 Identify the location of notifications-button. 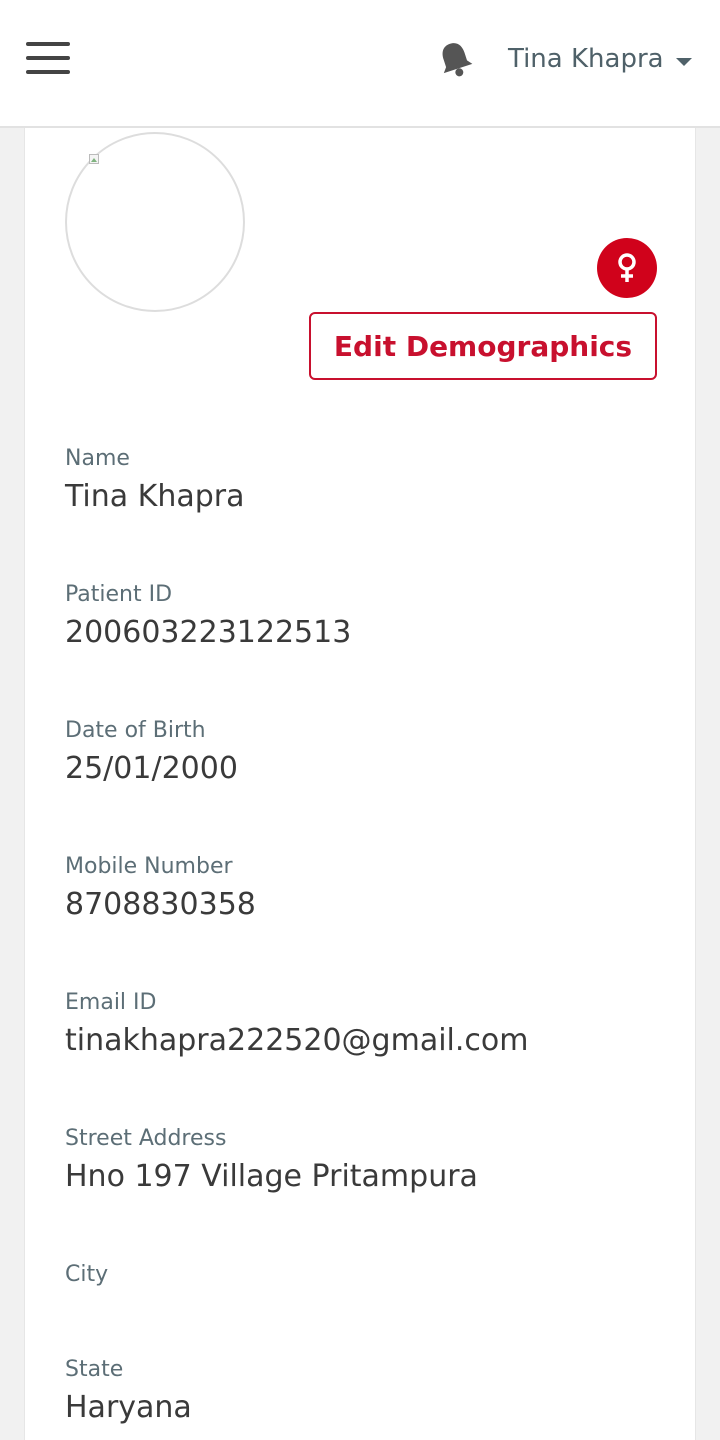
(455, 59).